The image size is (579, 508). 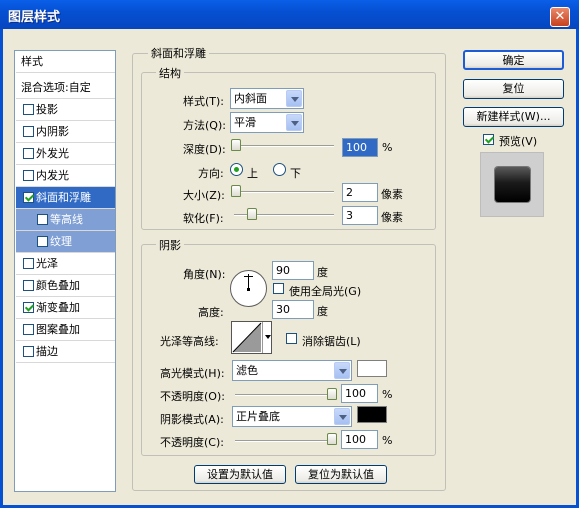 I want to click on ok-button: 确定, so click(x=513, y=60).